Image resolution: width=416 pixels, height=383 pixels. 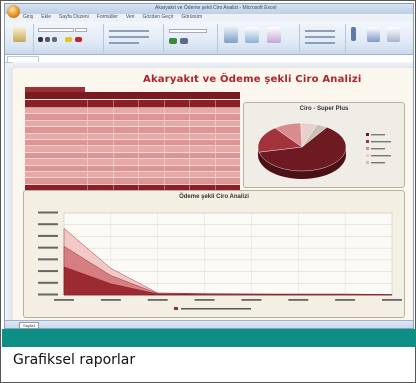 I want to click on tab-formulas: Formüller, so click(x=107, y=18).